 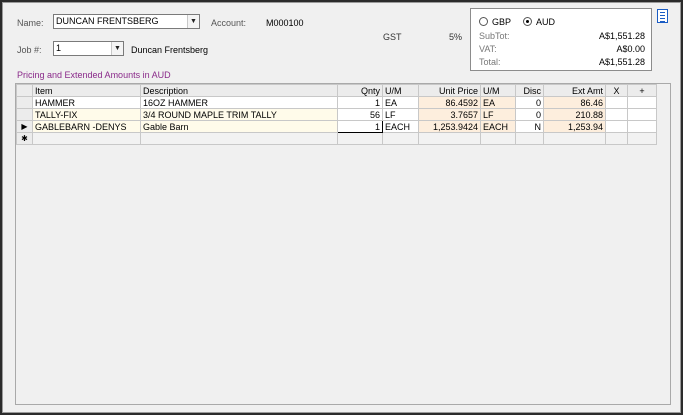 What do you see at coordinates (285, 23) in the screenshot?
I see `account-value: M000100` at bounding box center [285, 23].